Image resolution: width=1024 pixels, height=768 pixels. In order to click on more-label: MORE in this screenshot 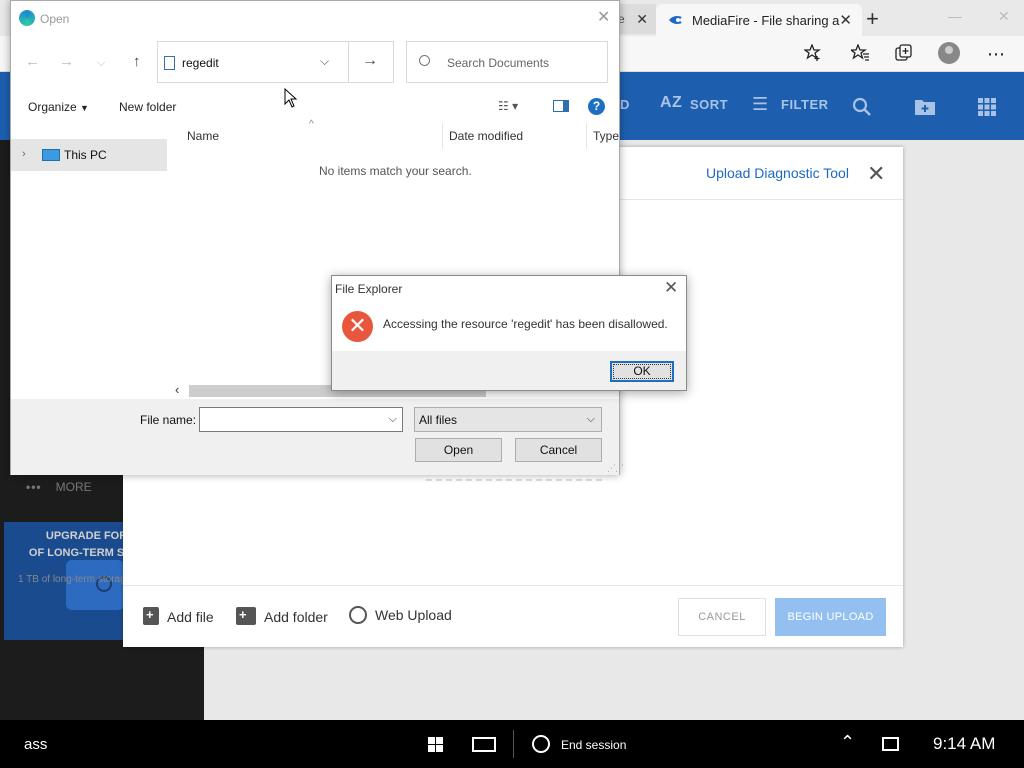, I will do `click(73, 487)`.